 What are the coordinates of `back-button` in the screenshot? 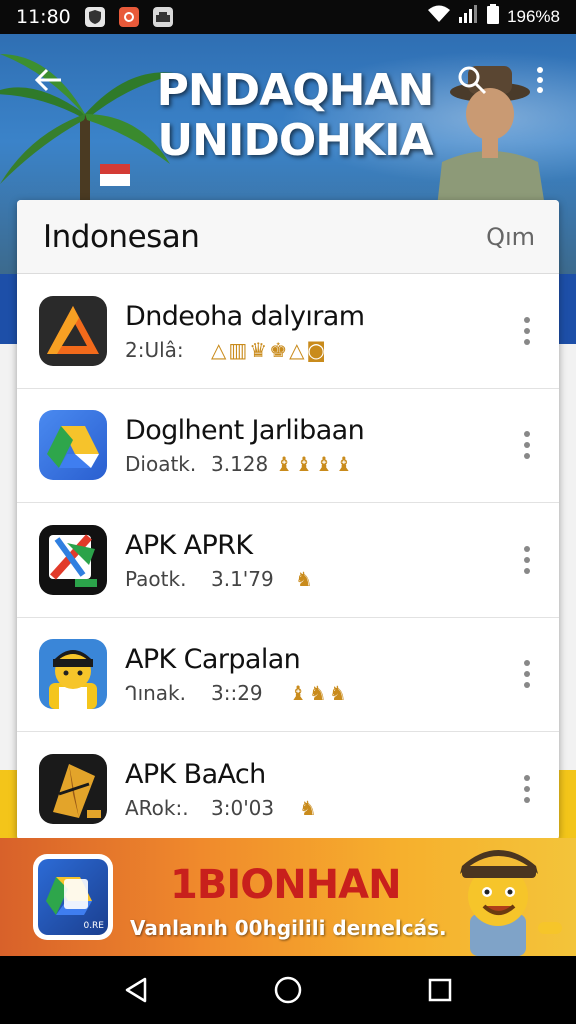 It's located at (48, 80).